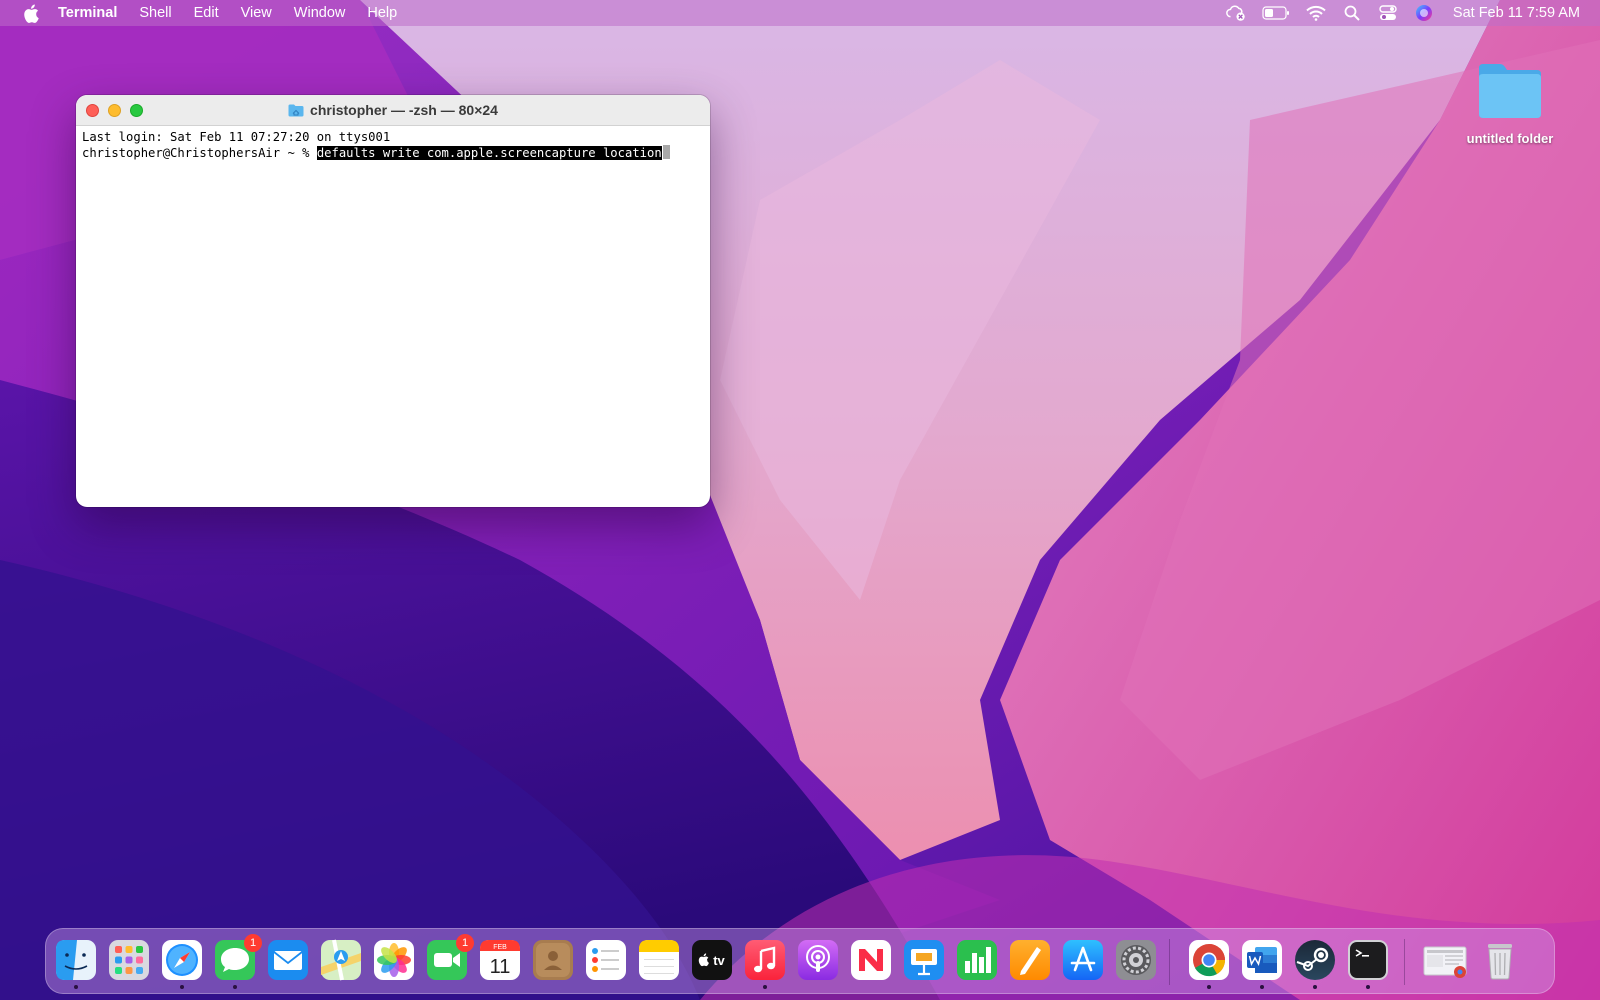  What do you see at coordinates (238, 957) in the screenshot?
I see `messages-icon: 1` at bounding box center [238, 957].